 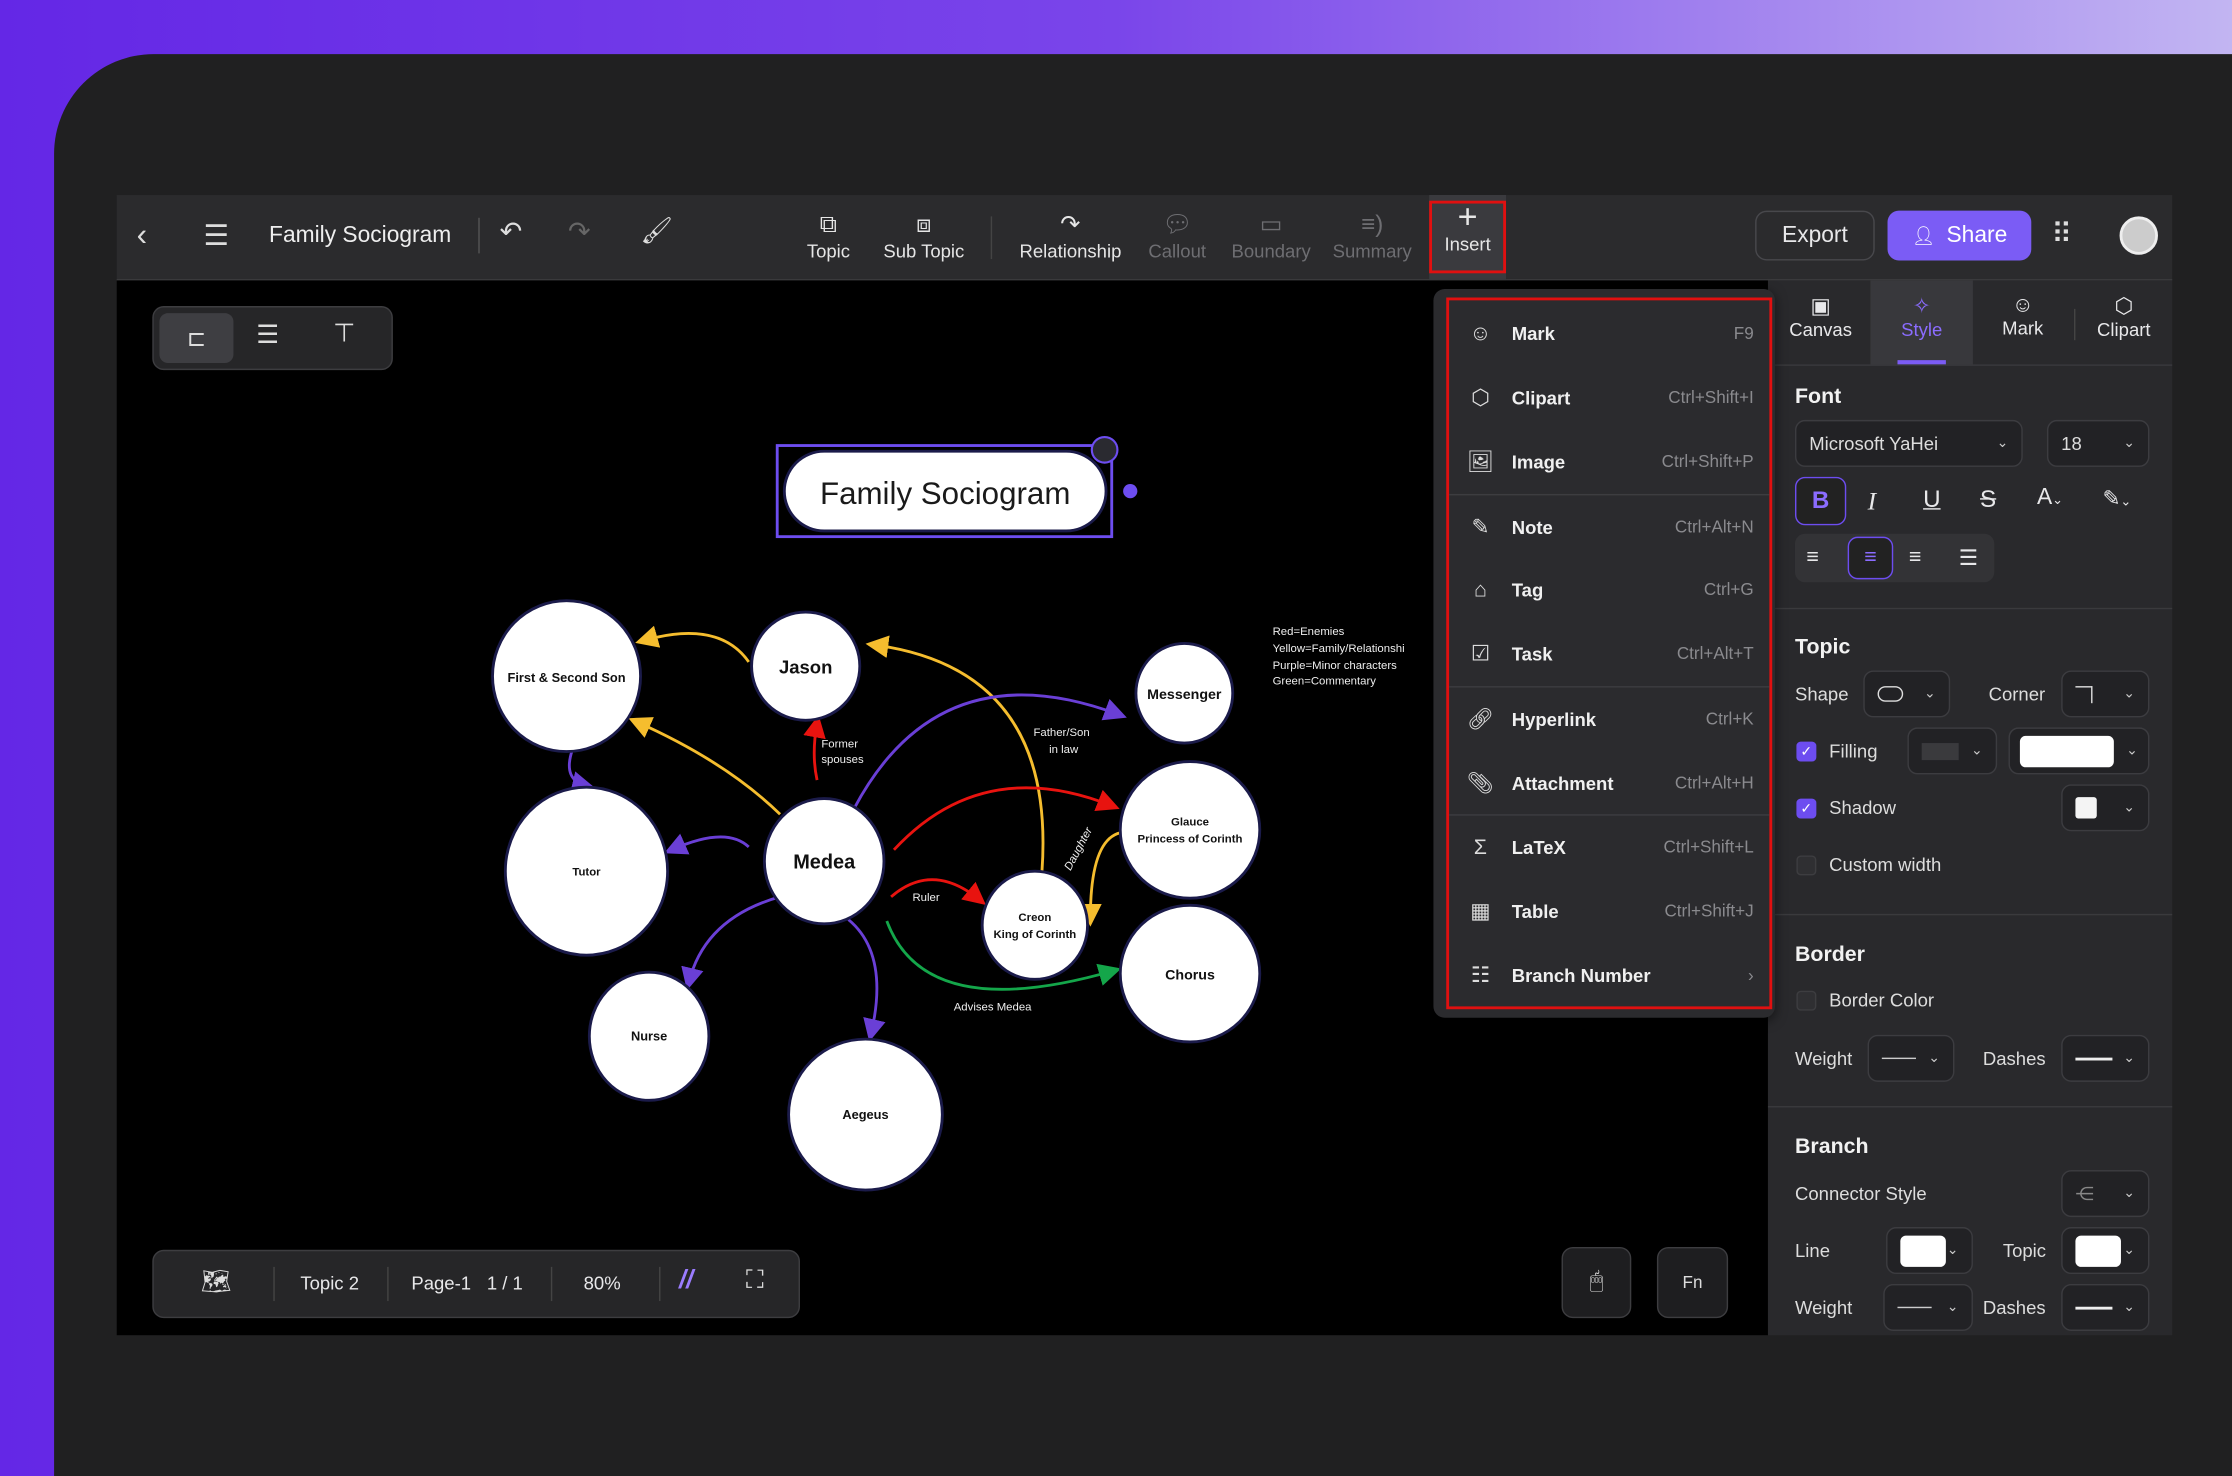 What do you see at coordinates (2124, 306) in the screenshot?
I see `clipart-icon: ⬡` at bounding box center [2124, 306].